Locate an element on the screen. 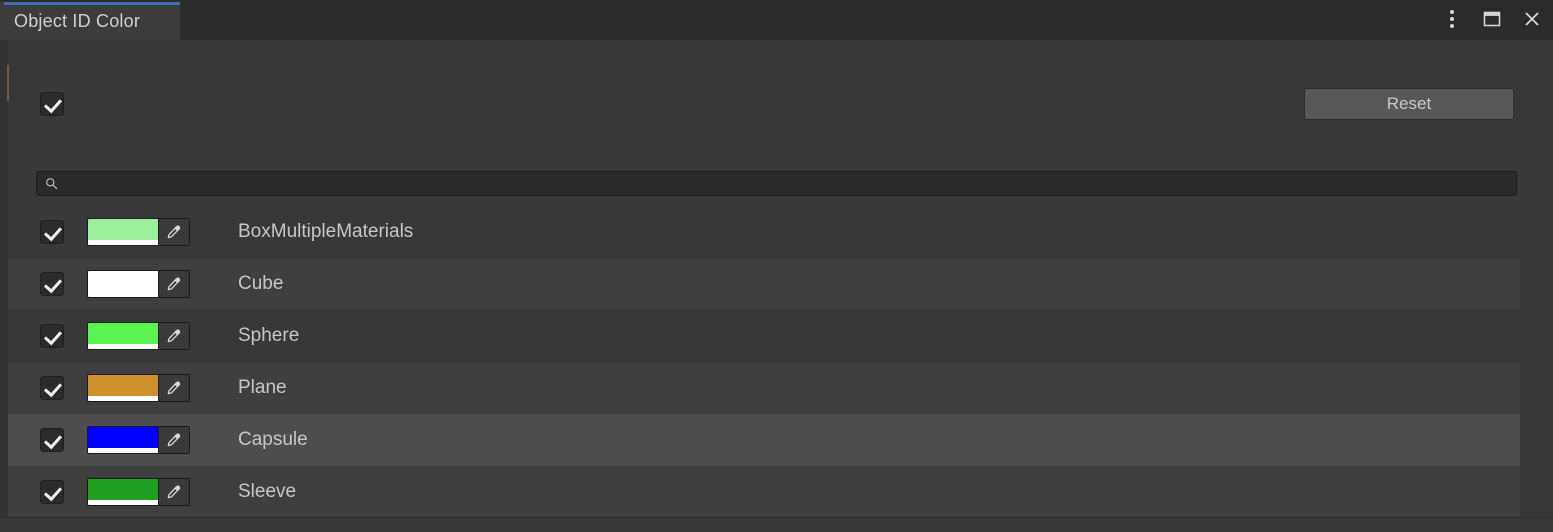 The height and width of the screenshot is (532, 1553). window-controls is located at coordinates (1492, 19).